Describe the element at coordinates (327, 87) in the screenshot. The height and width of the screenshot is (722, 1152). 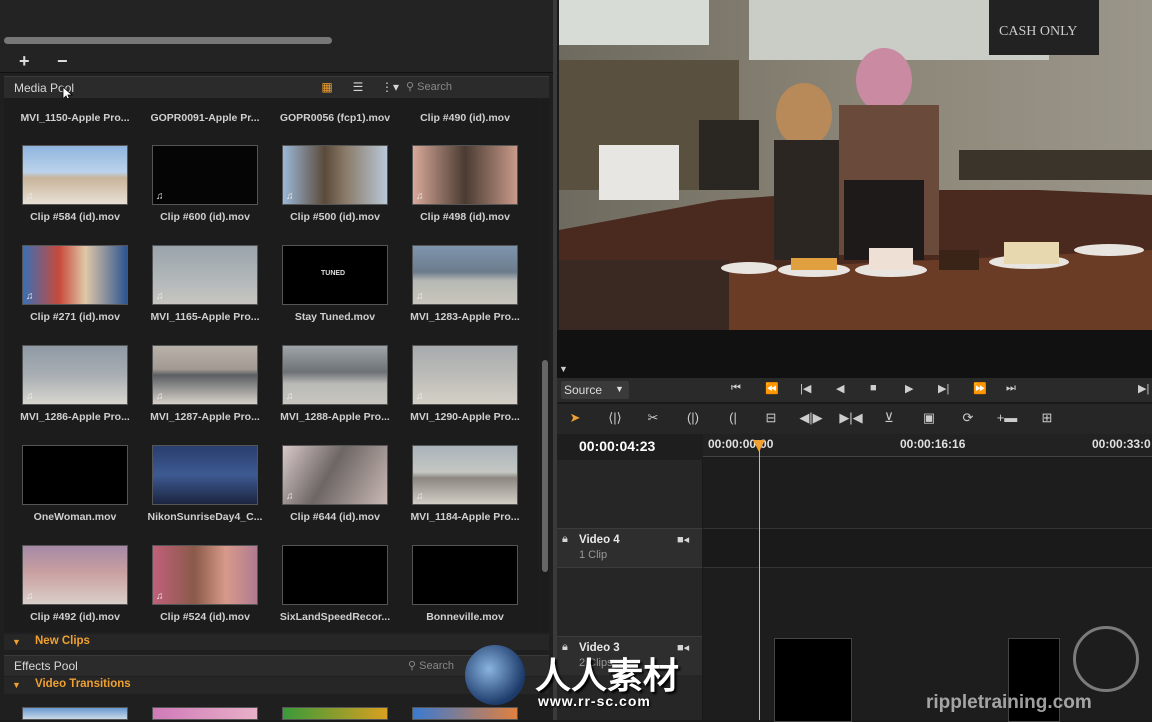
I see `thumbnail-view-icon: ▦` at that location.